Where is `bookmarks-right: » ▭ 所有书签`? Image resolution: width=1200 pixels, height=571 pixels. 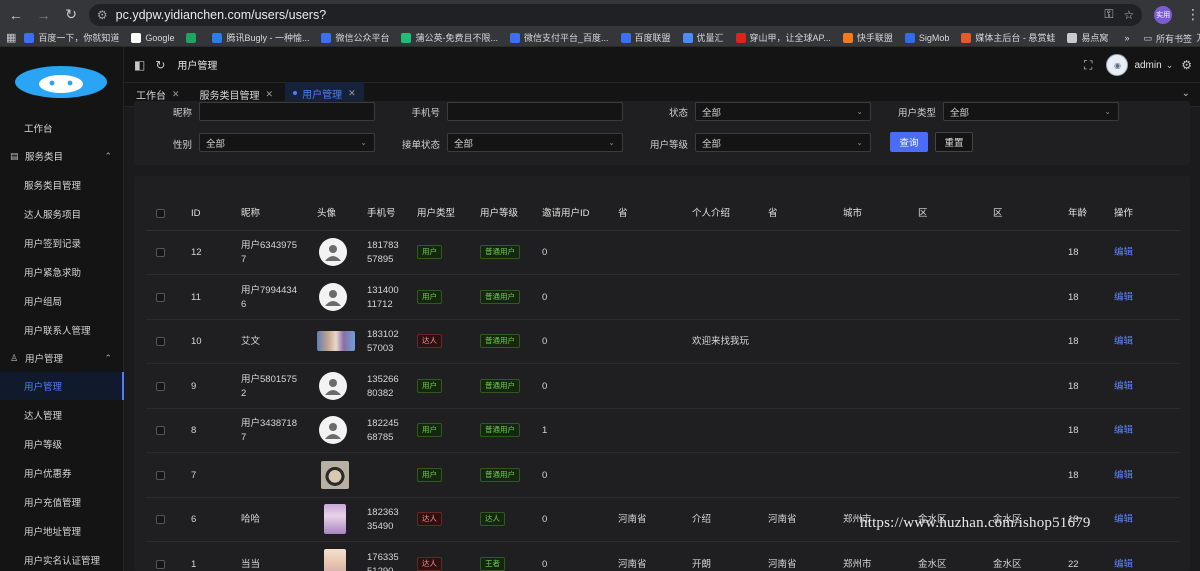 bookmarks-right: » ▭ 所有书签 is located at coordinates (1154, 37).